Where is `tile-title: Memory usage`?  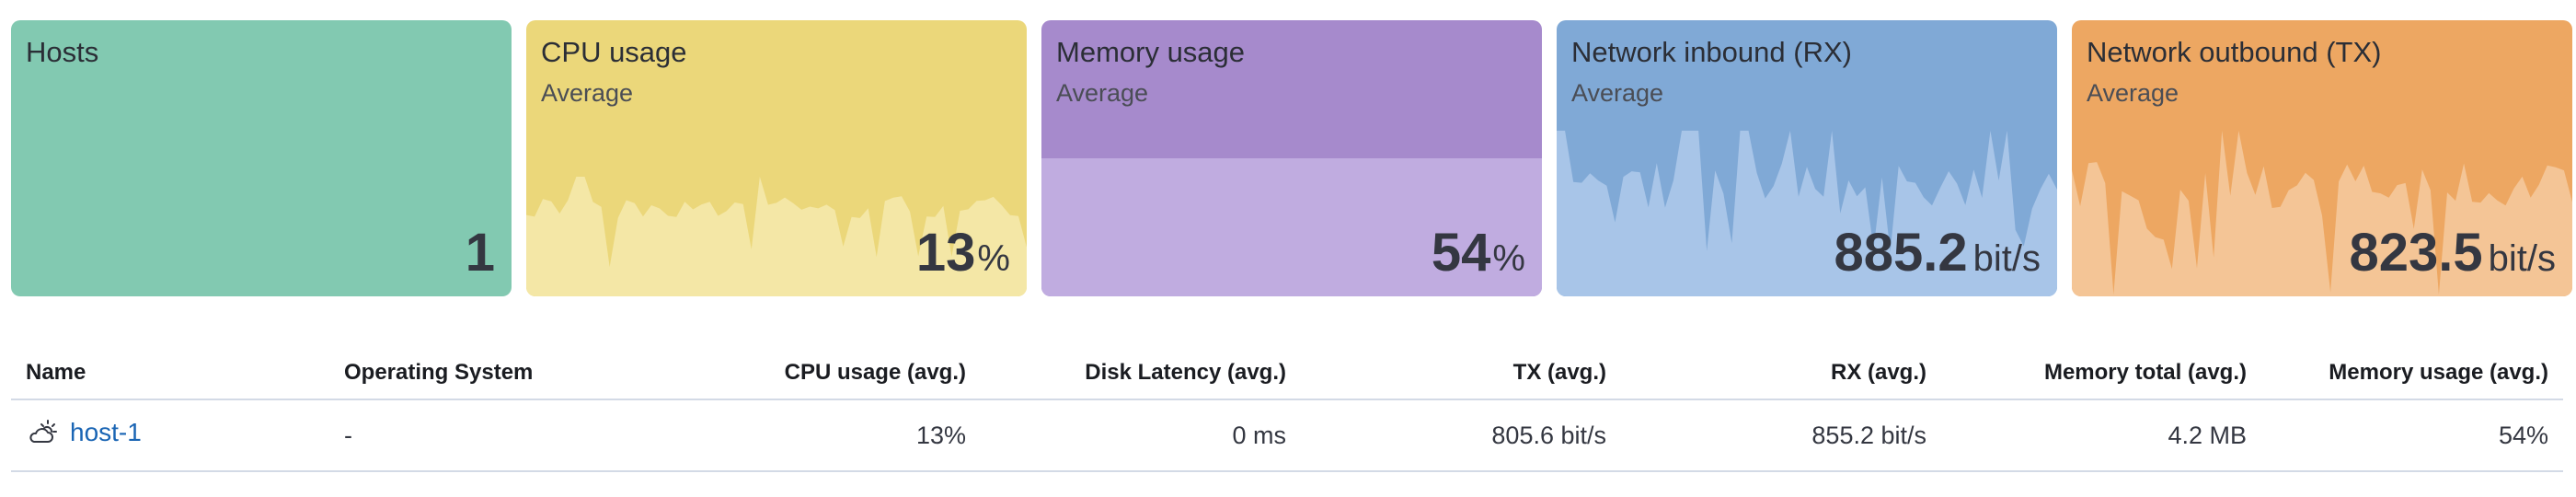
tile-title: Memory usage is located at coordinates (1151, 52).